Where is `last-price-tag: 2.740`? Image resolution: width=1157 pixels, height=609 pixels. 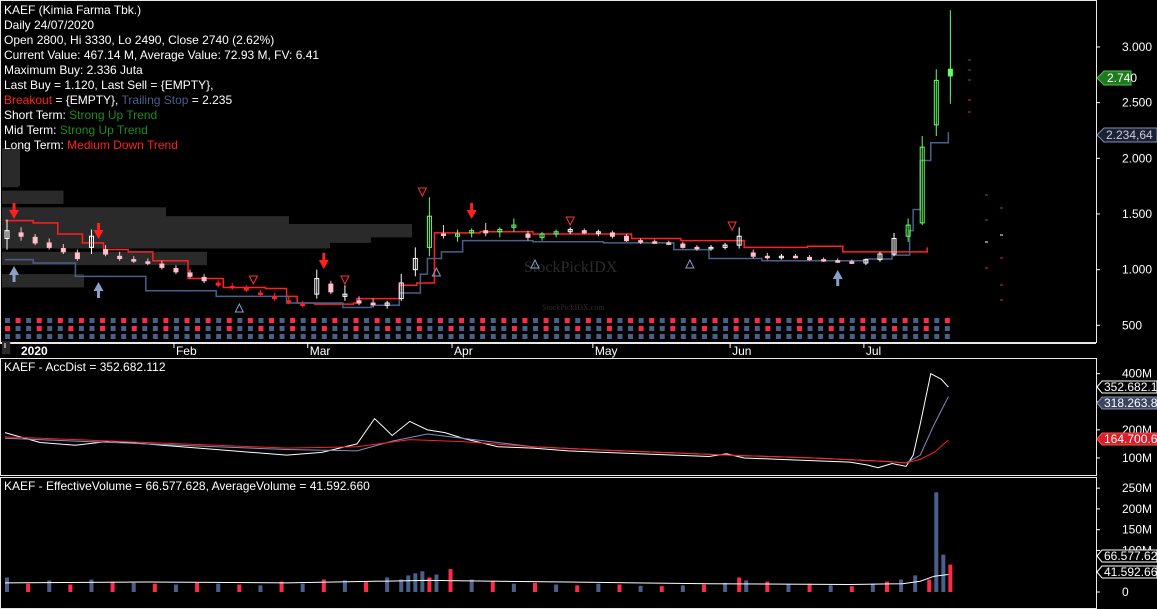
last-price-tag: 2.740 is located at coordinates (1116, 78).